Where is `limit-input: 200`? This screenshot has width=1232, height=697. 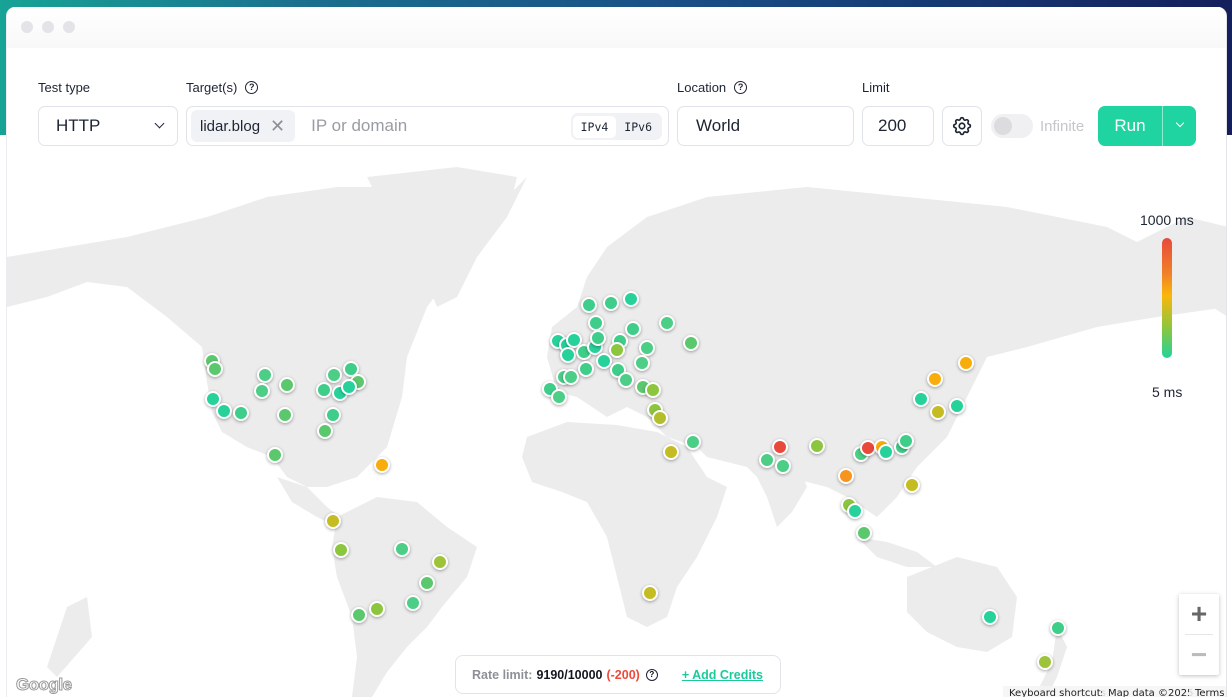 limit-input: 200 is located at coordinates (898, 126).